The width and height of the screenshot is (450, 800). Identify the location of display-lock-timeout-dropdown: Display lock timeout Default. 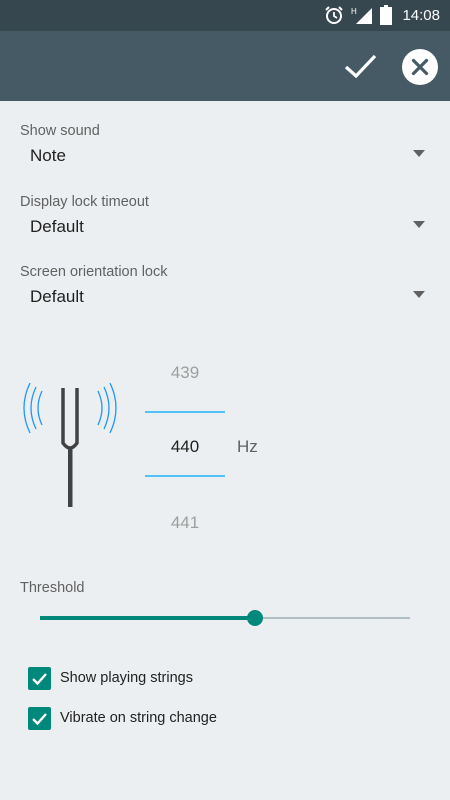
(225, 215).